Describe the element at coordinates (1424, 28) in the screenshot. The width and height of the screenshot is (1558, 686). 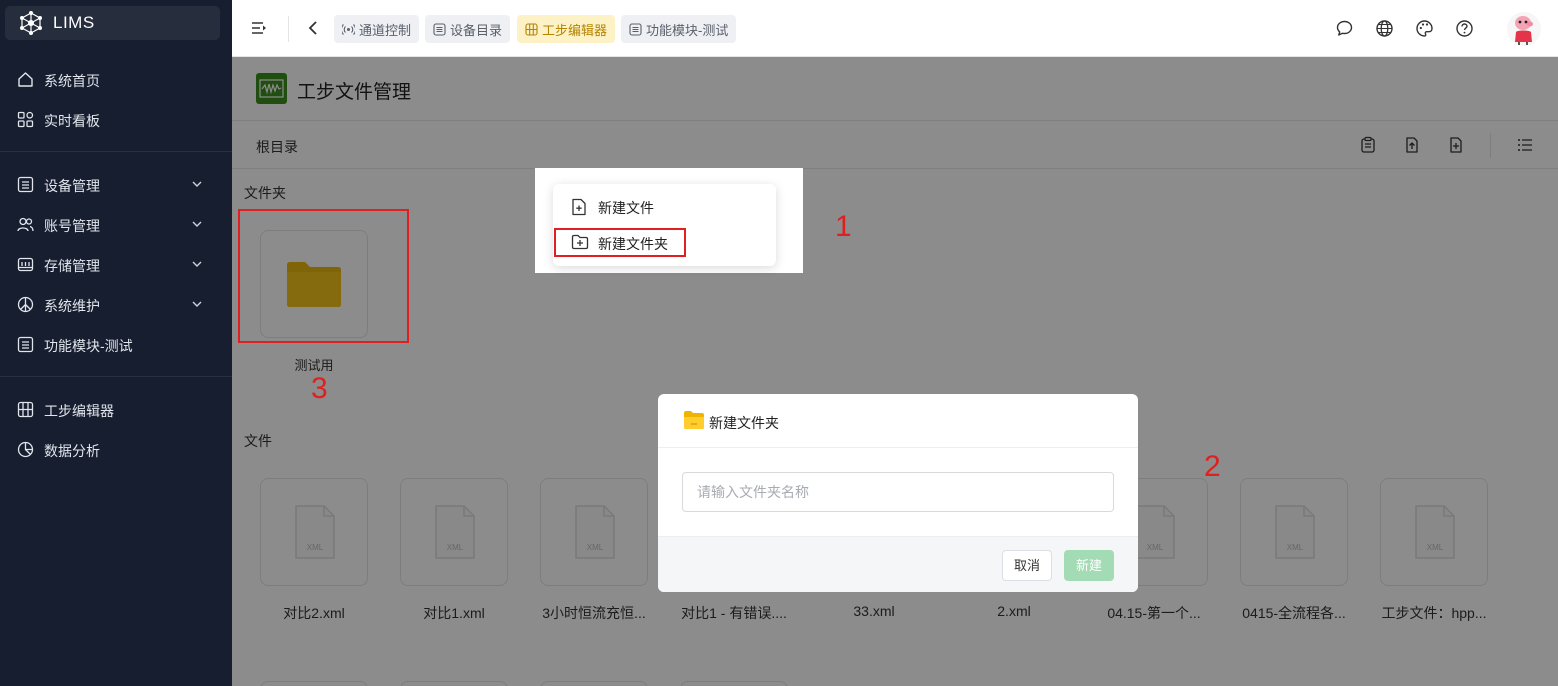
I see `palette-icon` at that location.